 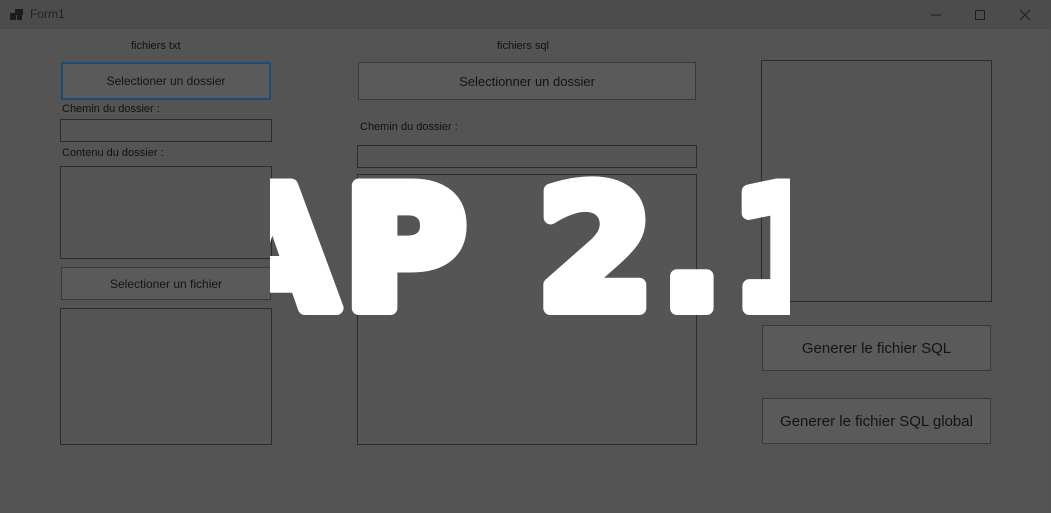 I want to click on title-bar: Form1, so click(x=525, y=14).